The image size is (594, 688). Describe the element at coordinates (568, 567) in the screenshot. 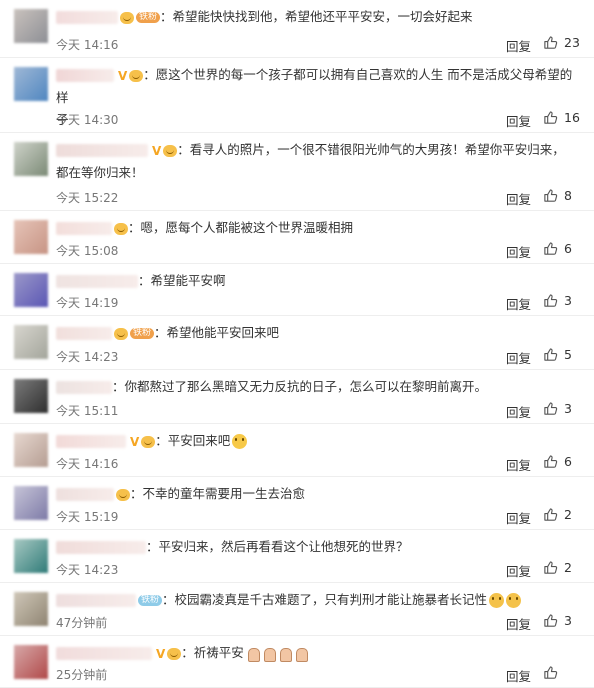

I see `like-count: 2` at that location.